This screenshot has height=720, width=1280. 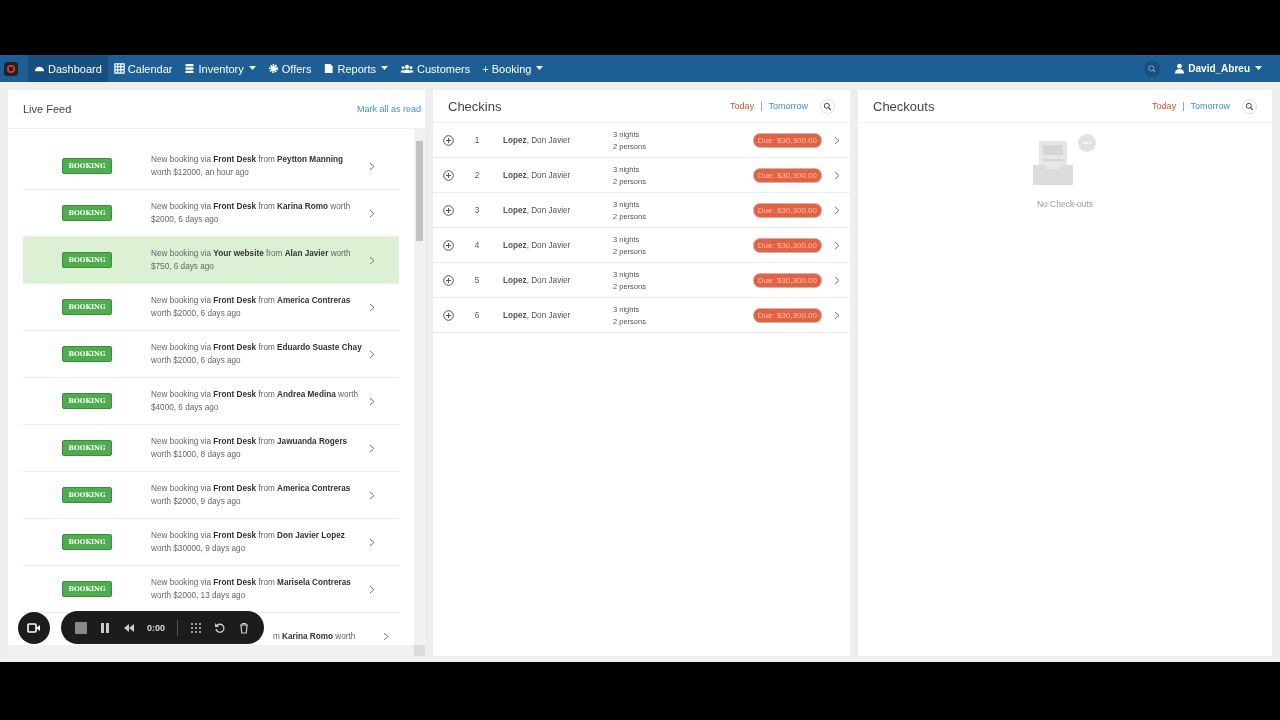 I want to click on nav-item: Reports, so click(x=355, y=68).